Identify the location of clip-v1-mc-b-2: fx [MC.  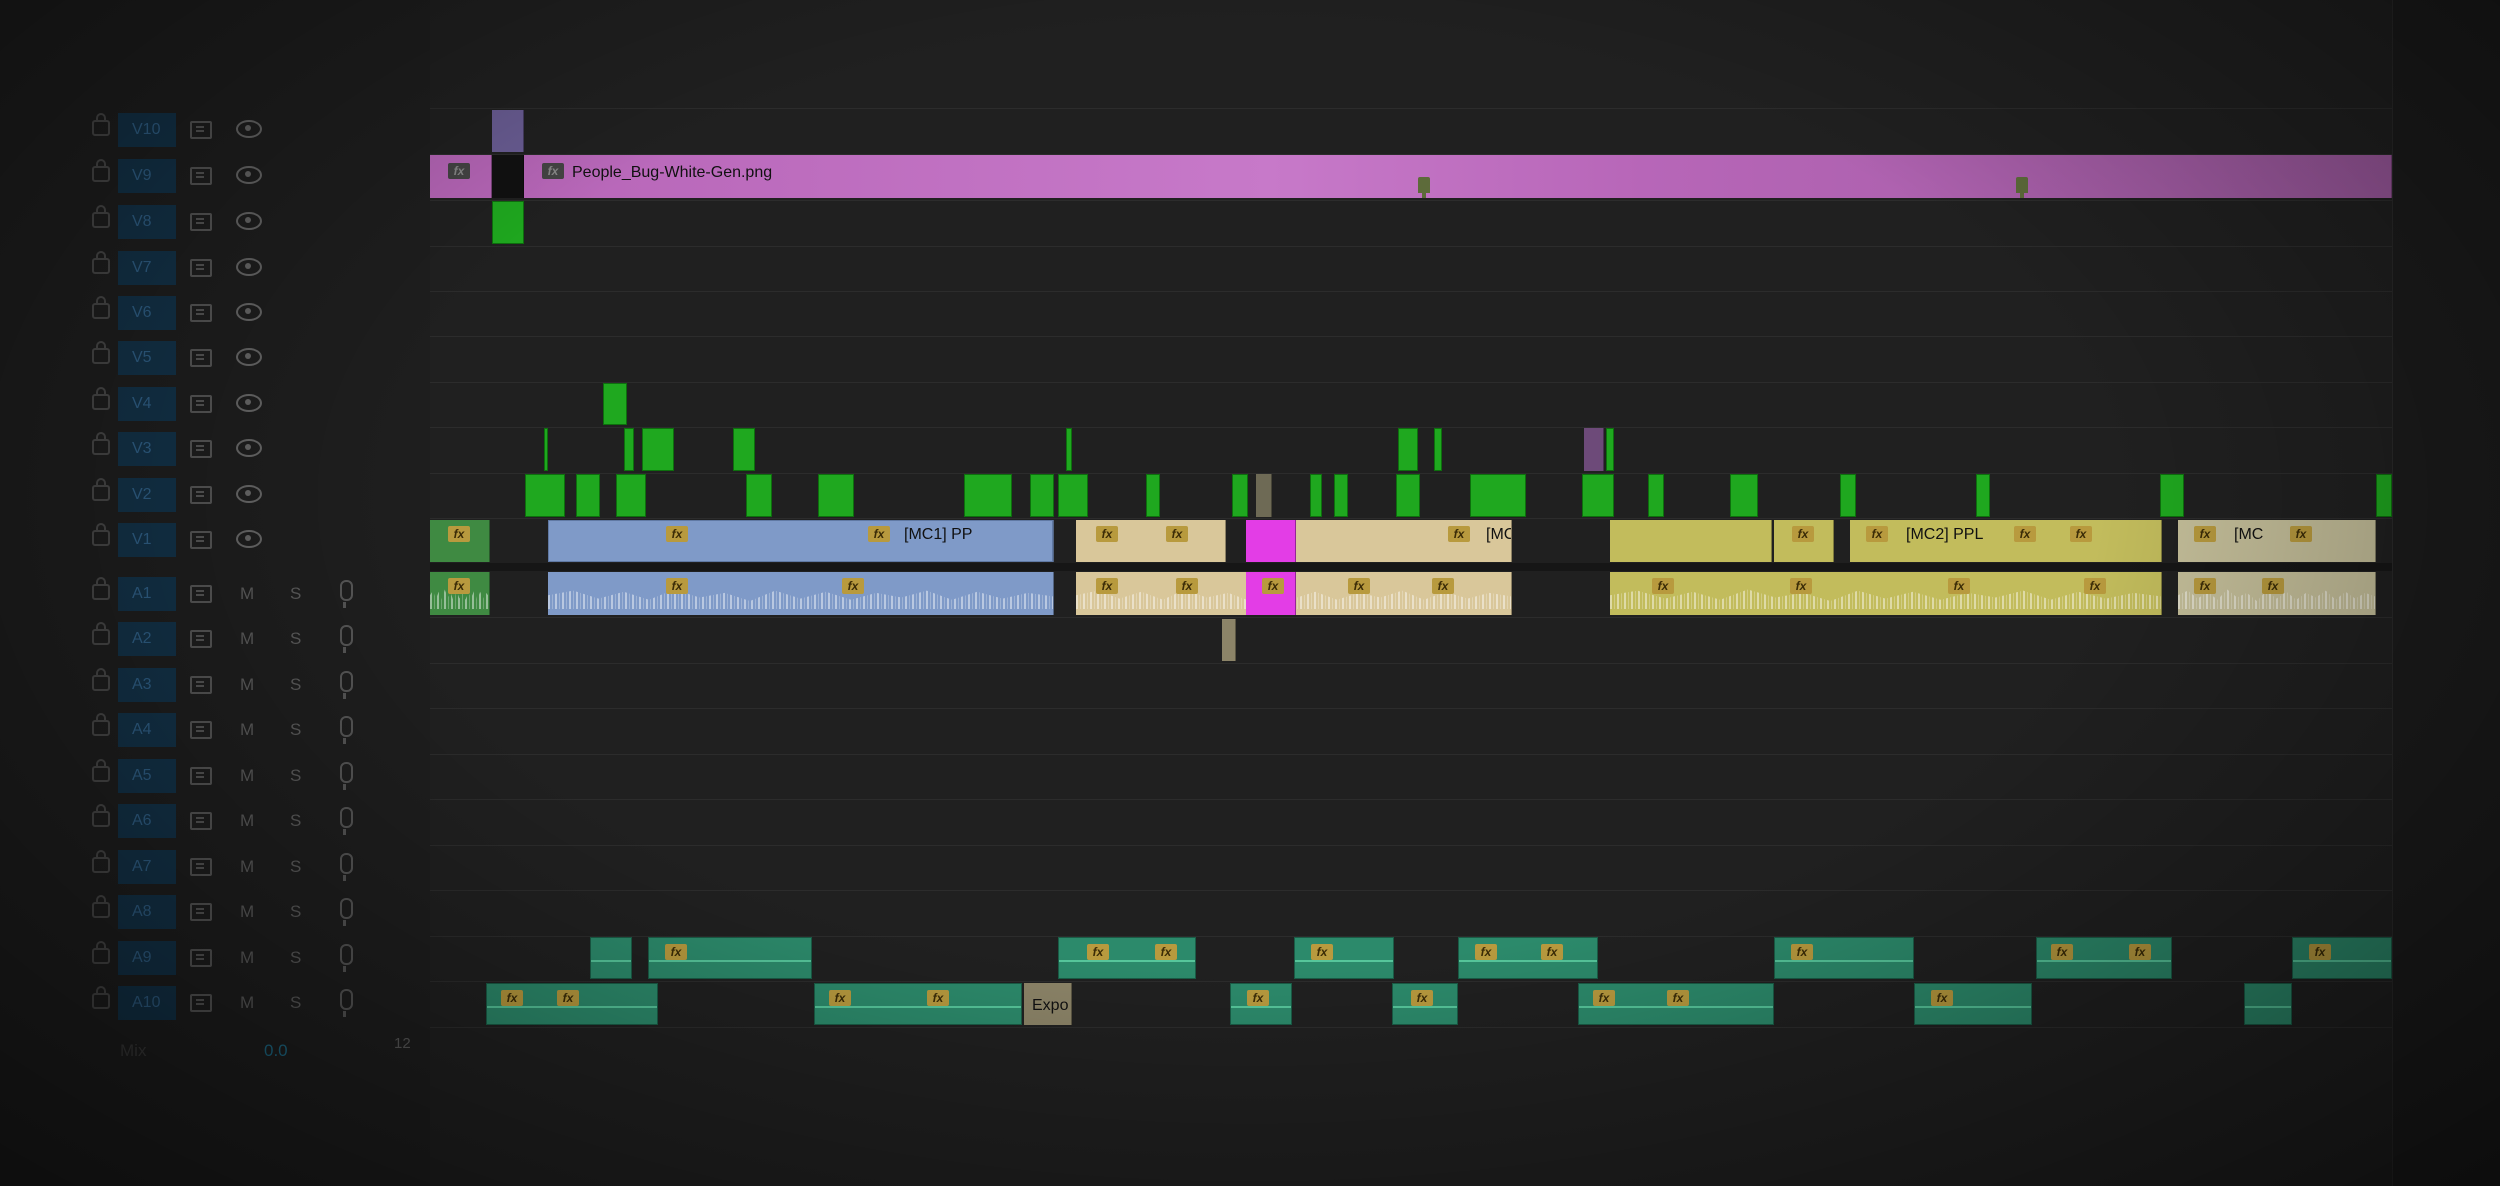
(1404, 541).